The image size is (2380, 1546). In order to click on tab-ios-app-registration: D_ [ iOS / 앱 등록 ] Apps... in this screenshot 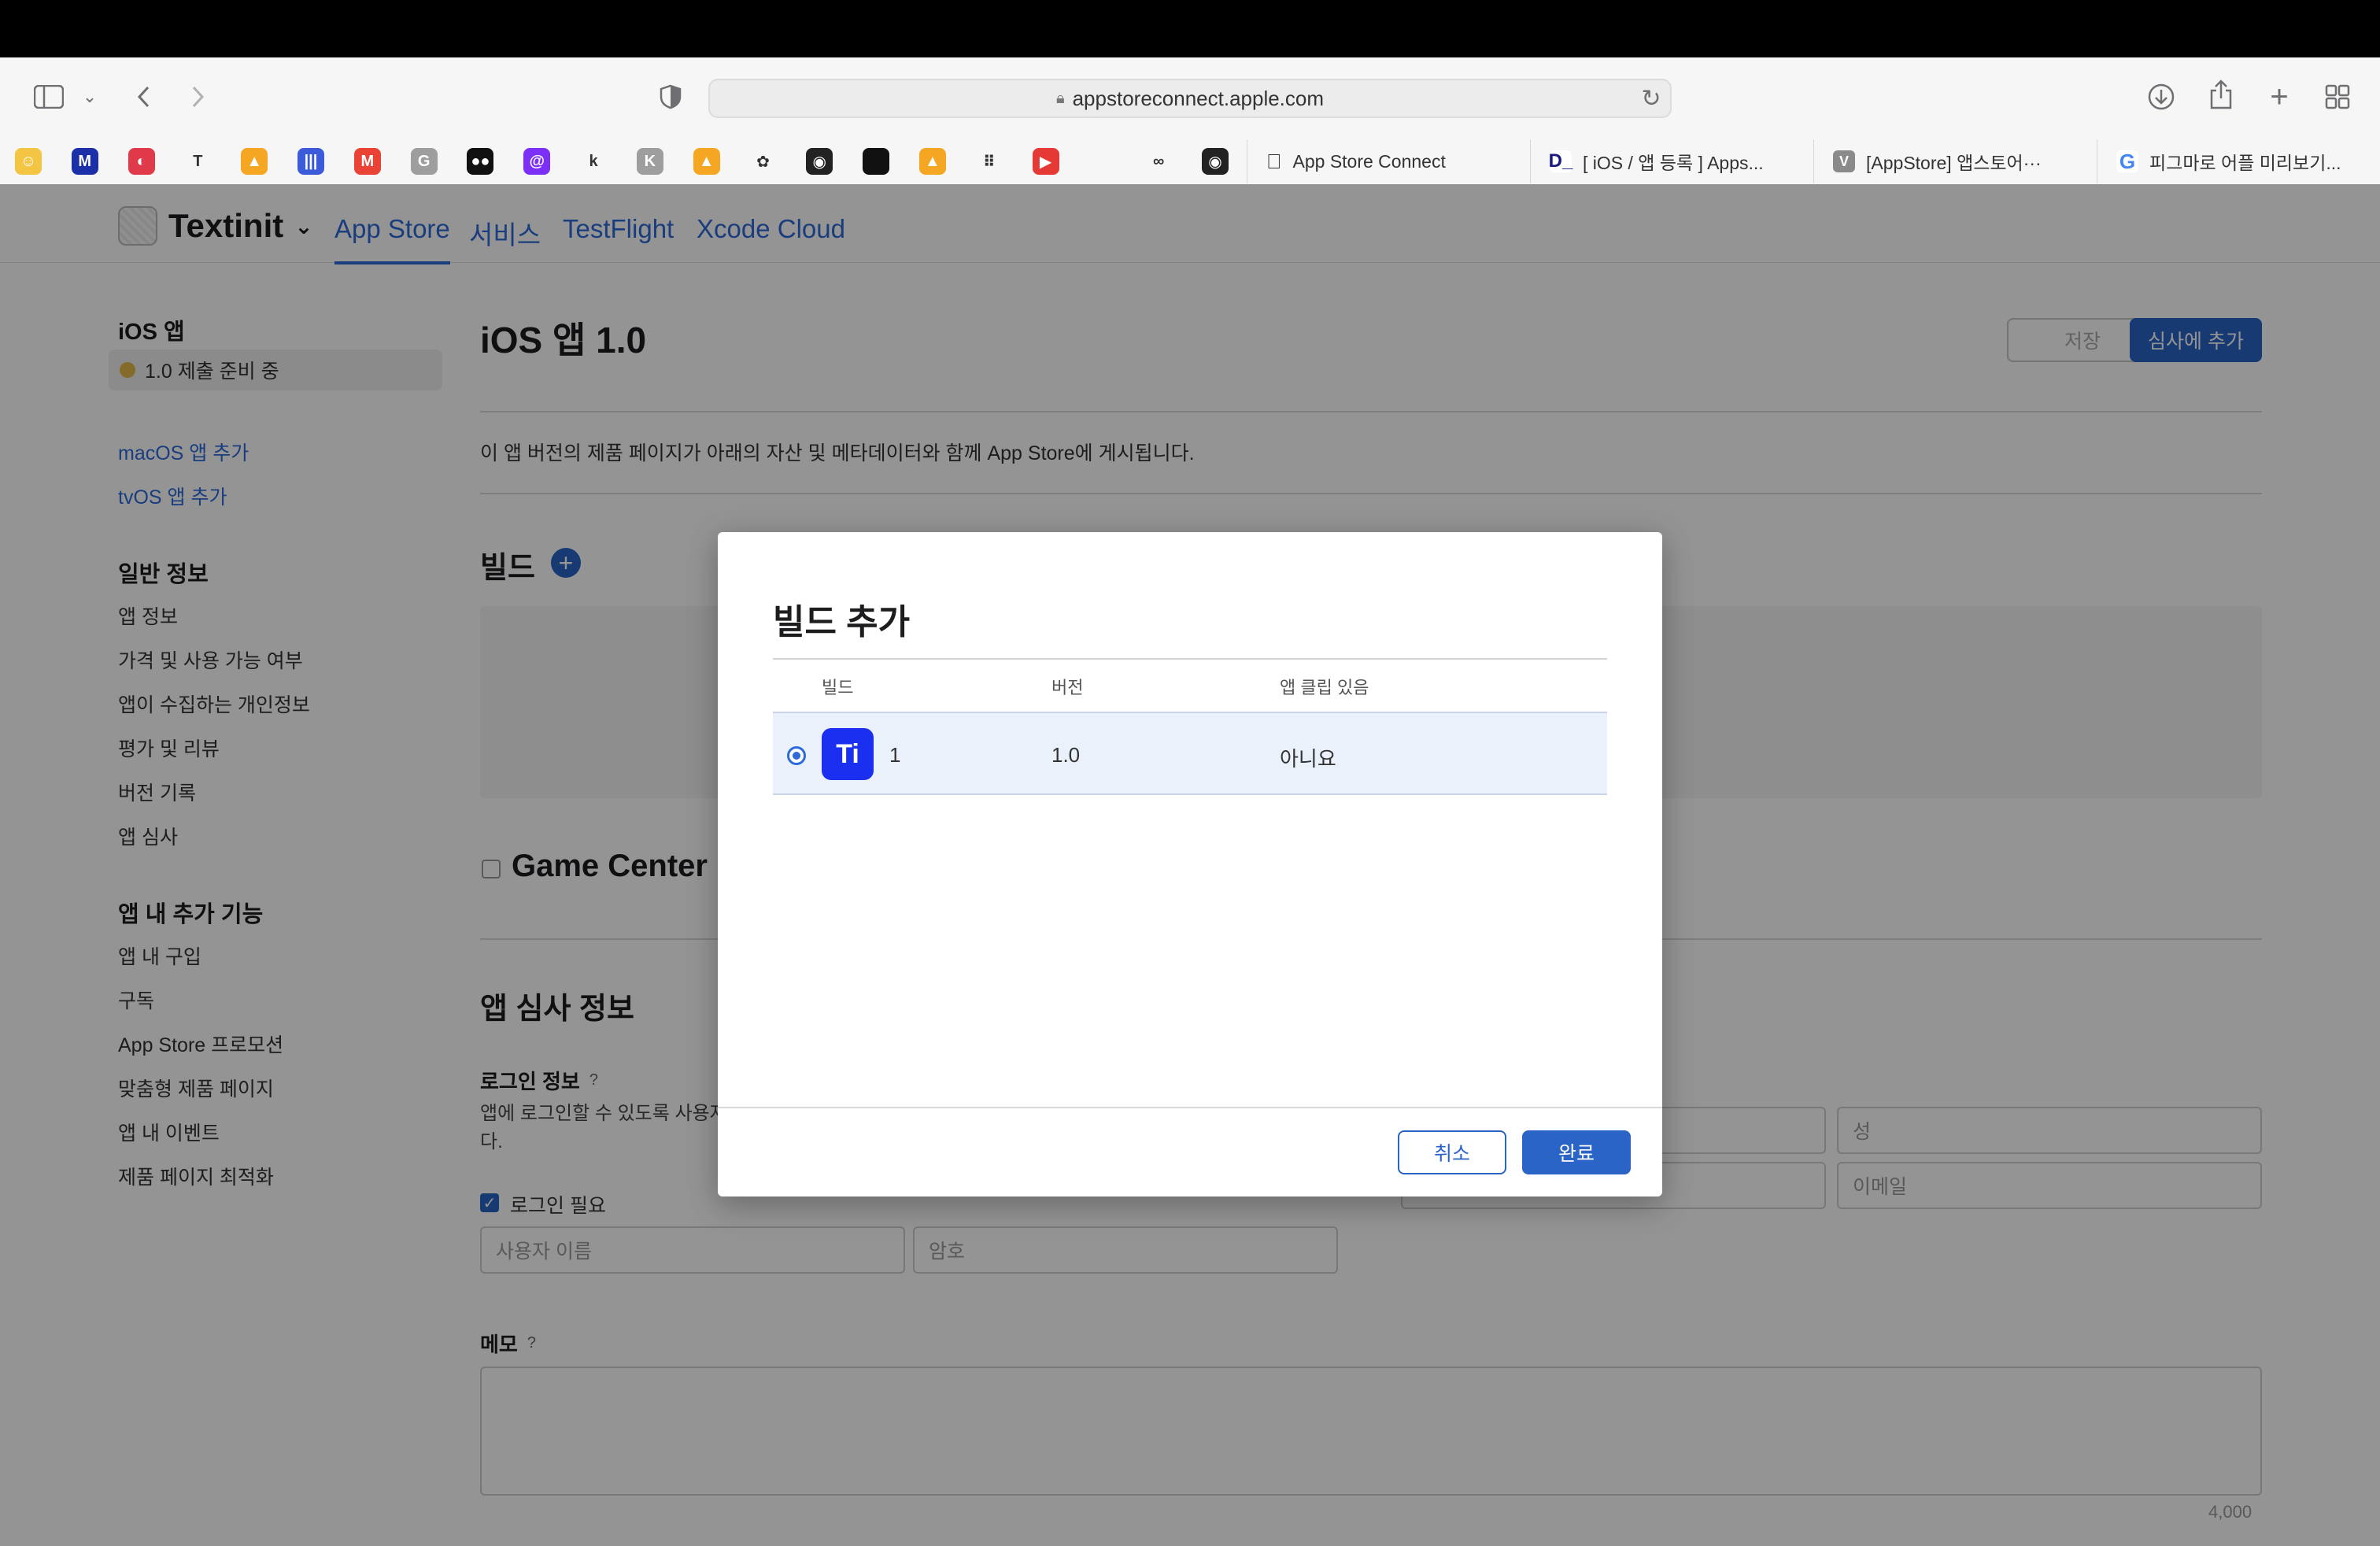, I will do `click(1671, 161)`.